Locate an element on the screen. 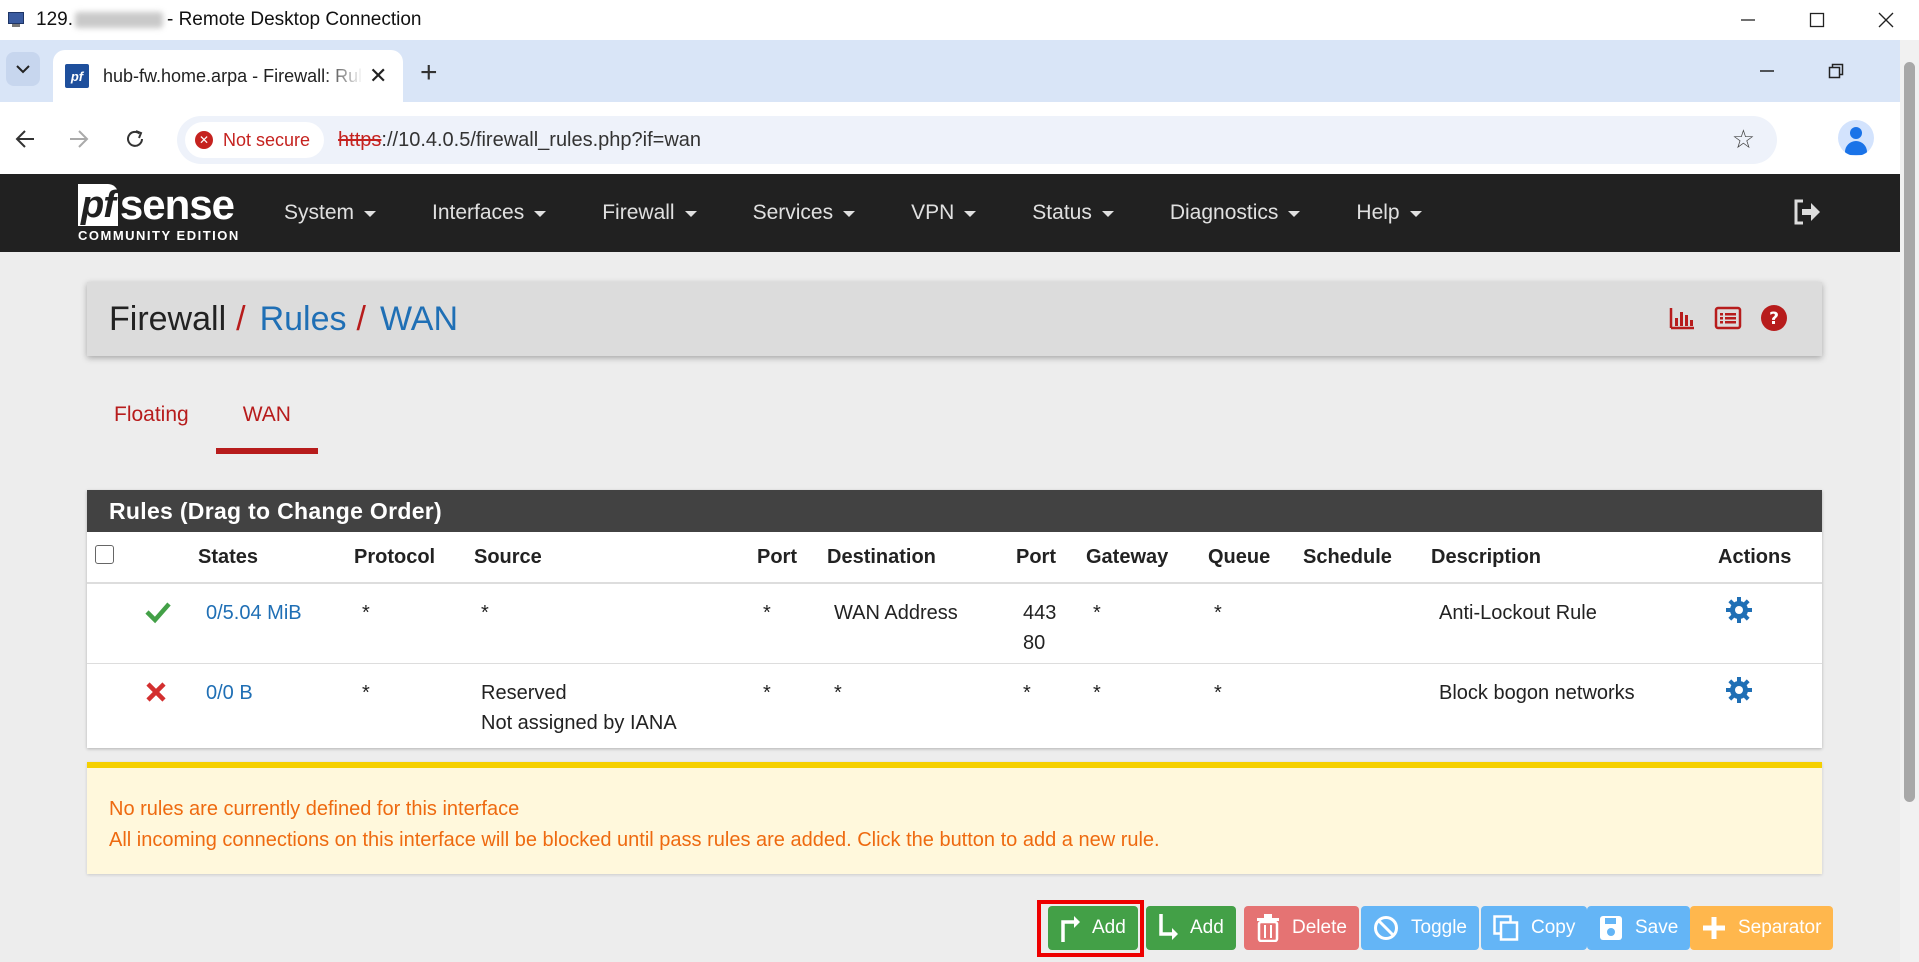 The height and width of the screenshot is (962, 1919). row-description: Block bogon networks is located at coordinates (1537, 693).